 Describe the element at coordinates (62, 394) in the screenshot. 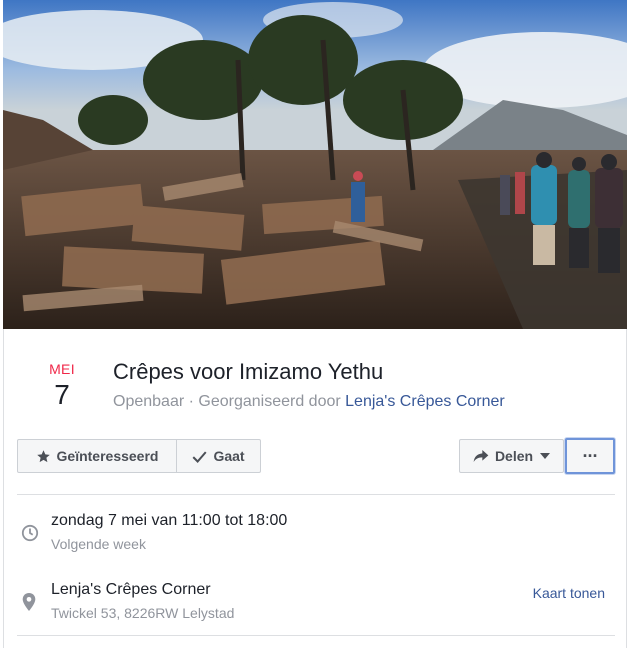

I see `event-day: 7` at that location.